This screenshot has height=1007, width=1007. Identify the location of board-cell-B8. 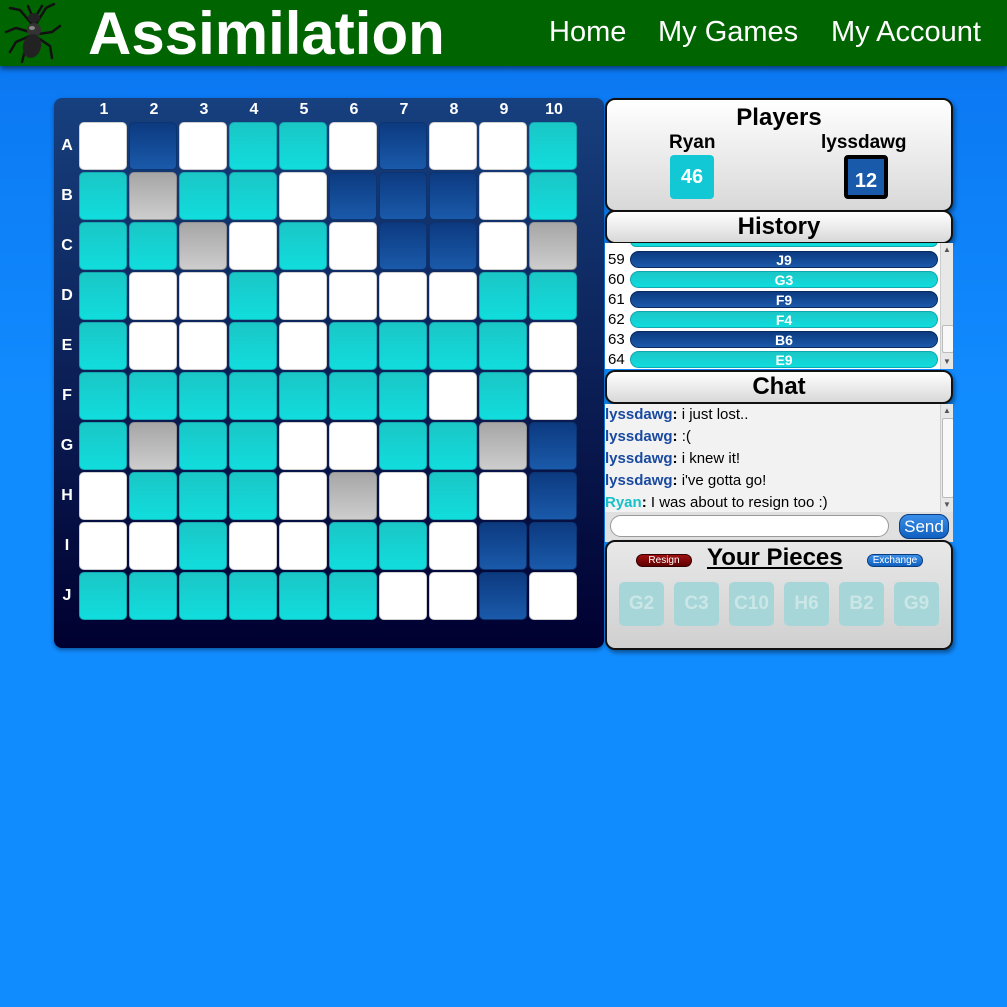
(453, 196).